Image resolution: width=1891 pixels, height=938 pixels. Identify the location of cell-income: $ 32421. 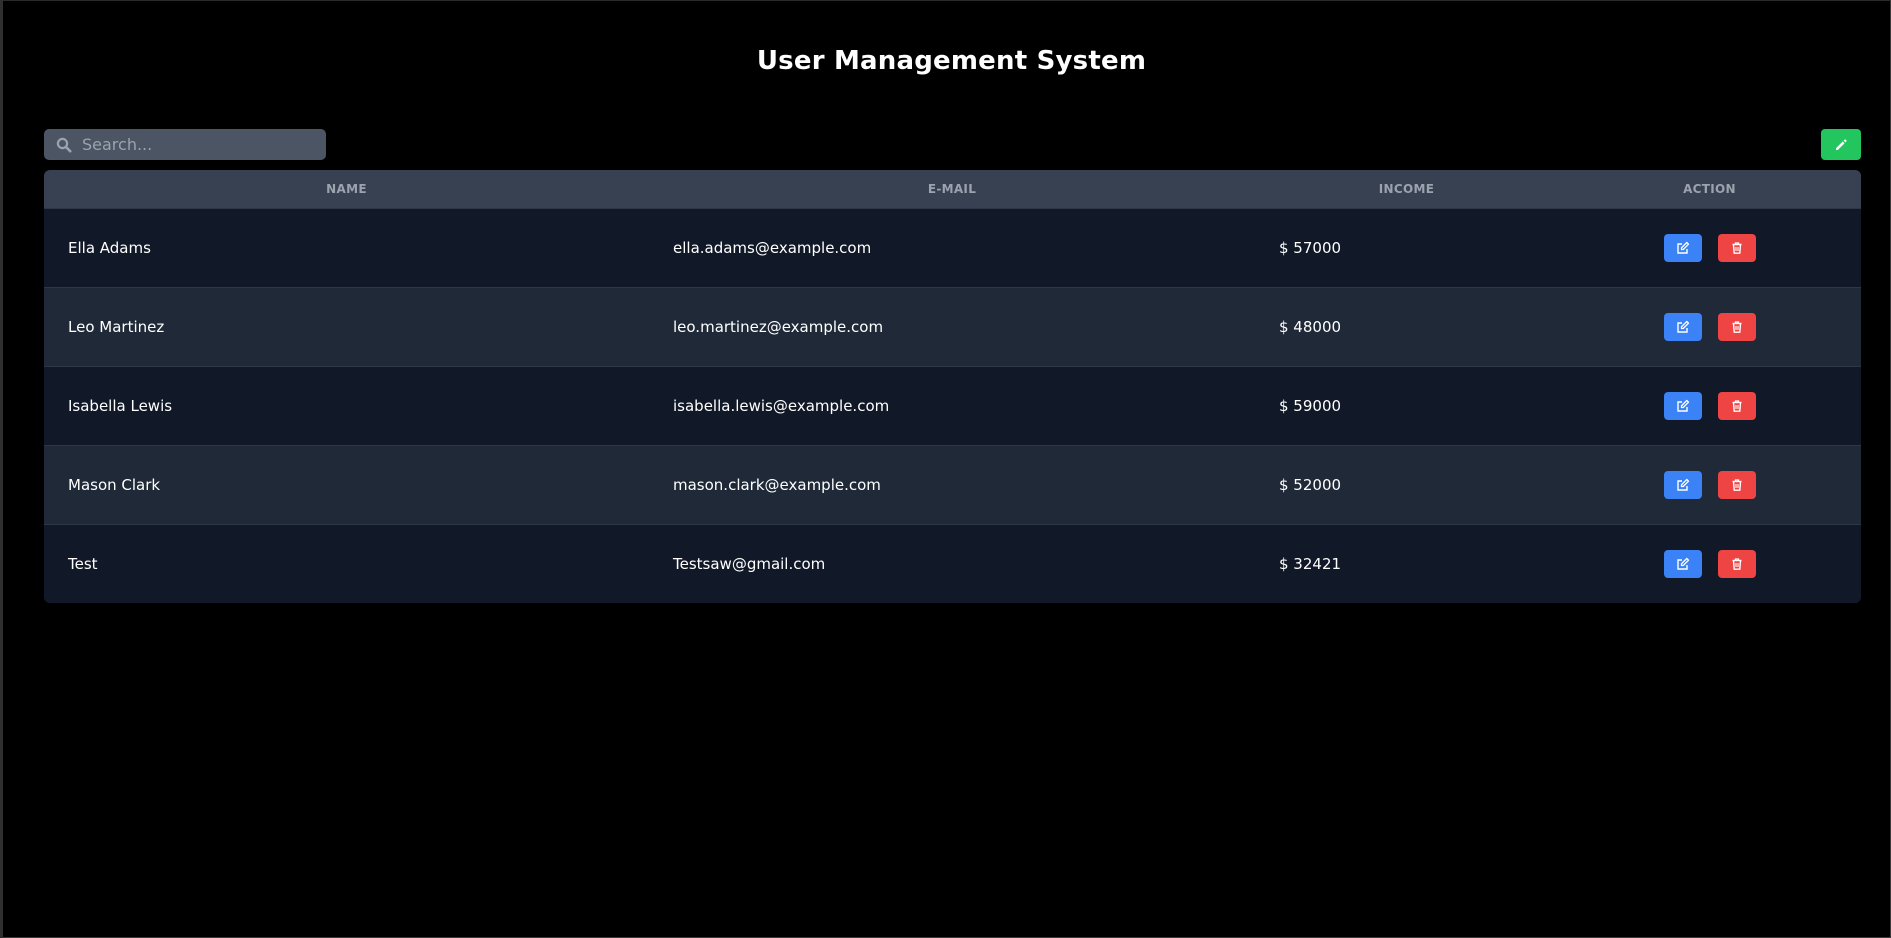
(1310, 564).